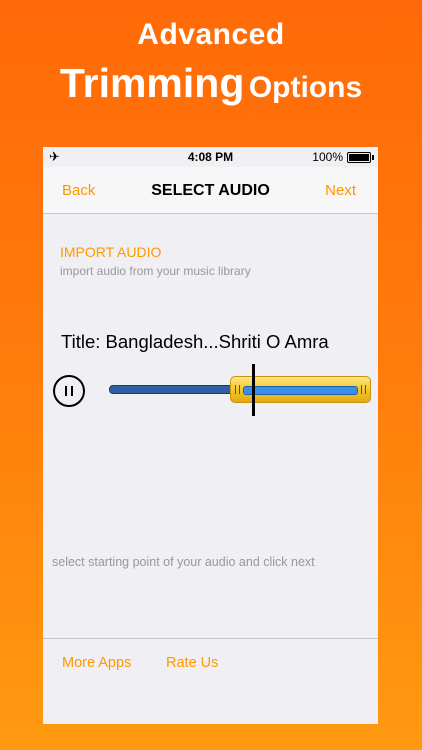  Describe the element at coordinates (300, 390) in the screenshot. I see `trim-selected-range` at that location.